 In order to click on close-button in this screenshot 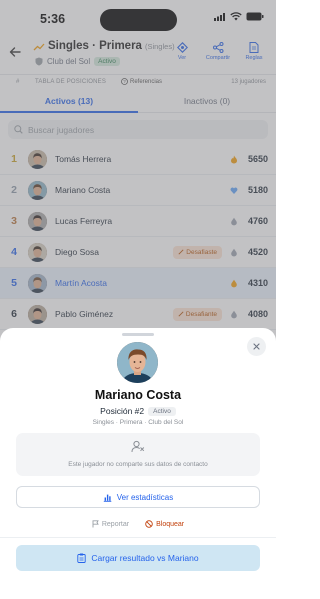, I will do `click(256, 346)`.